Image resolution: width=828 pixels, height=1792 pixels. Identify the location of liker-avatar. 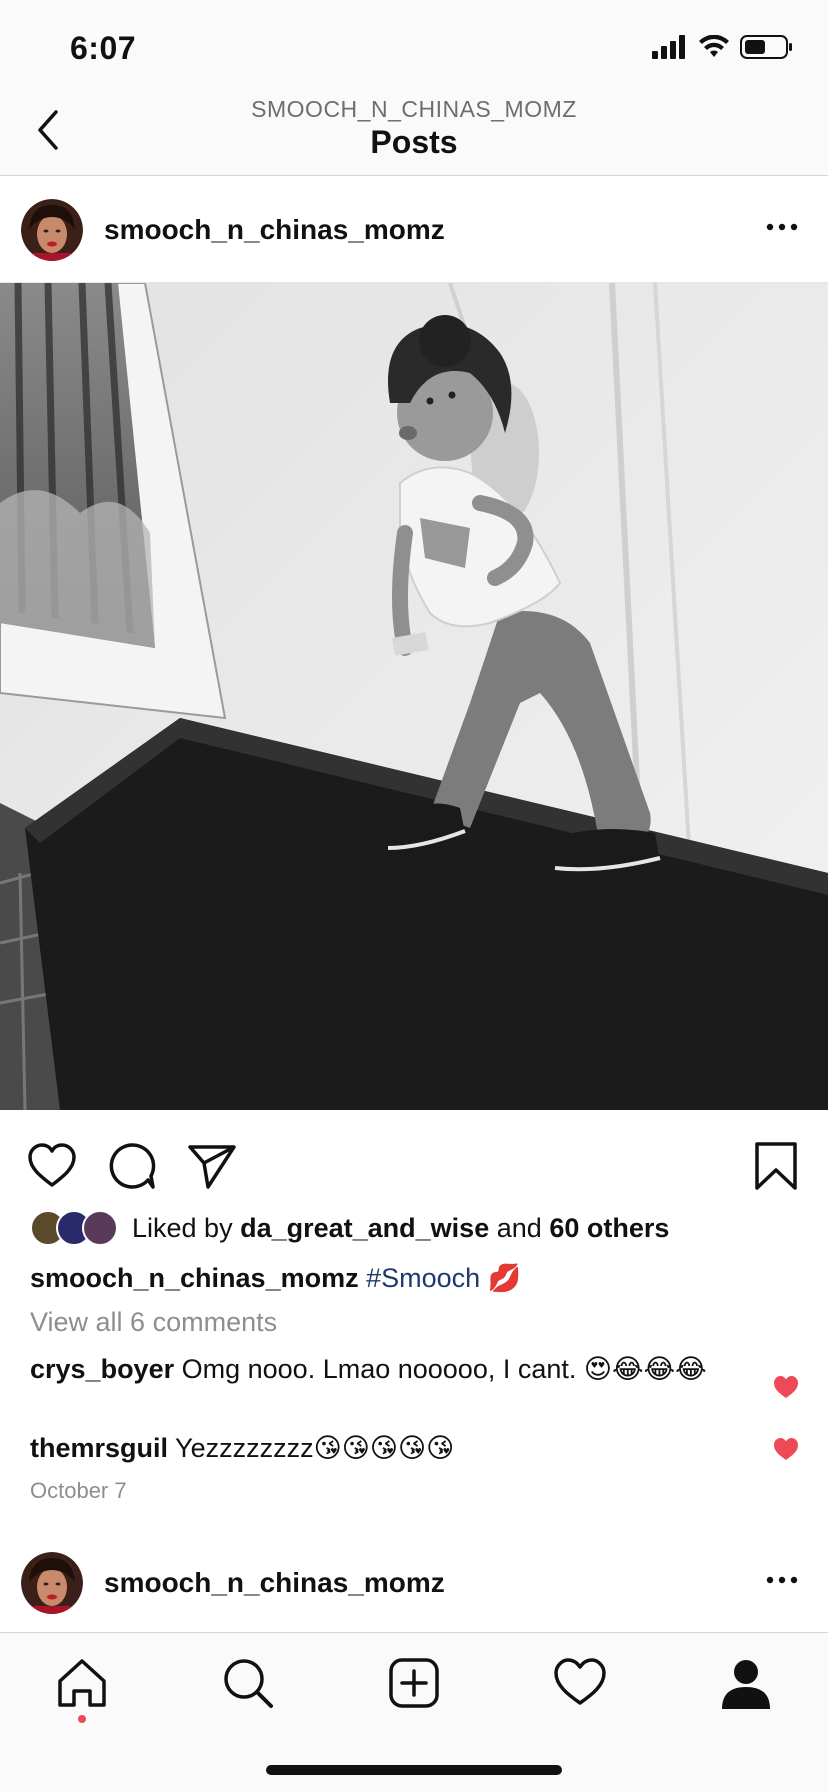
(100, 1228).